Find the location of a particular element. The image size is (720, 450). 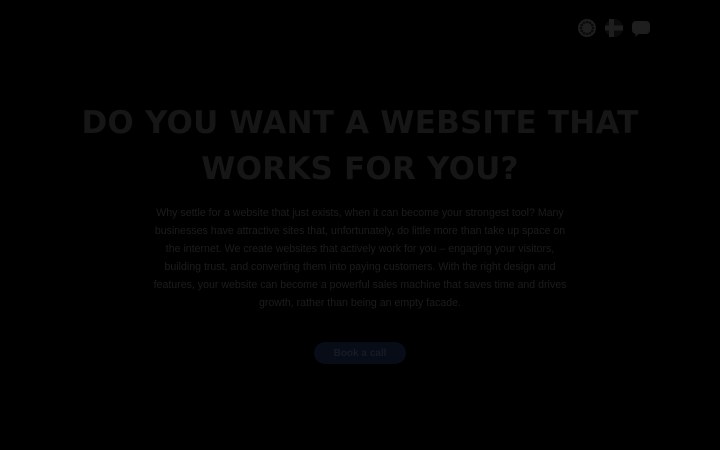

finland-flag-icon is located at coordinates (614, 28).